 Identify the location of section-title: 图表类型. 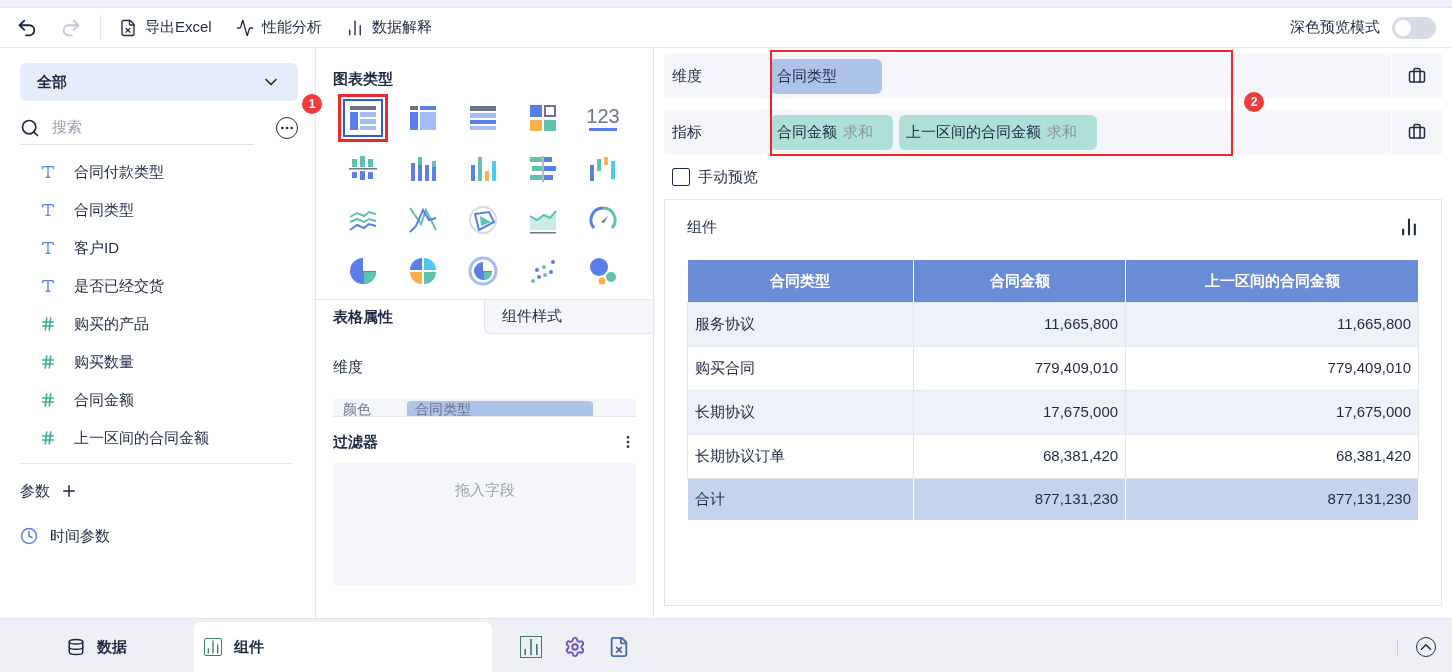
(363, 78).